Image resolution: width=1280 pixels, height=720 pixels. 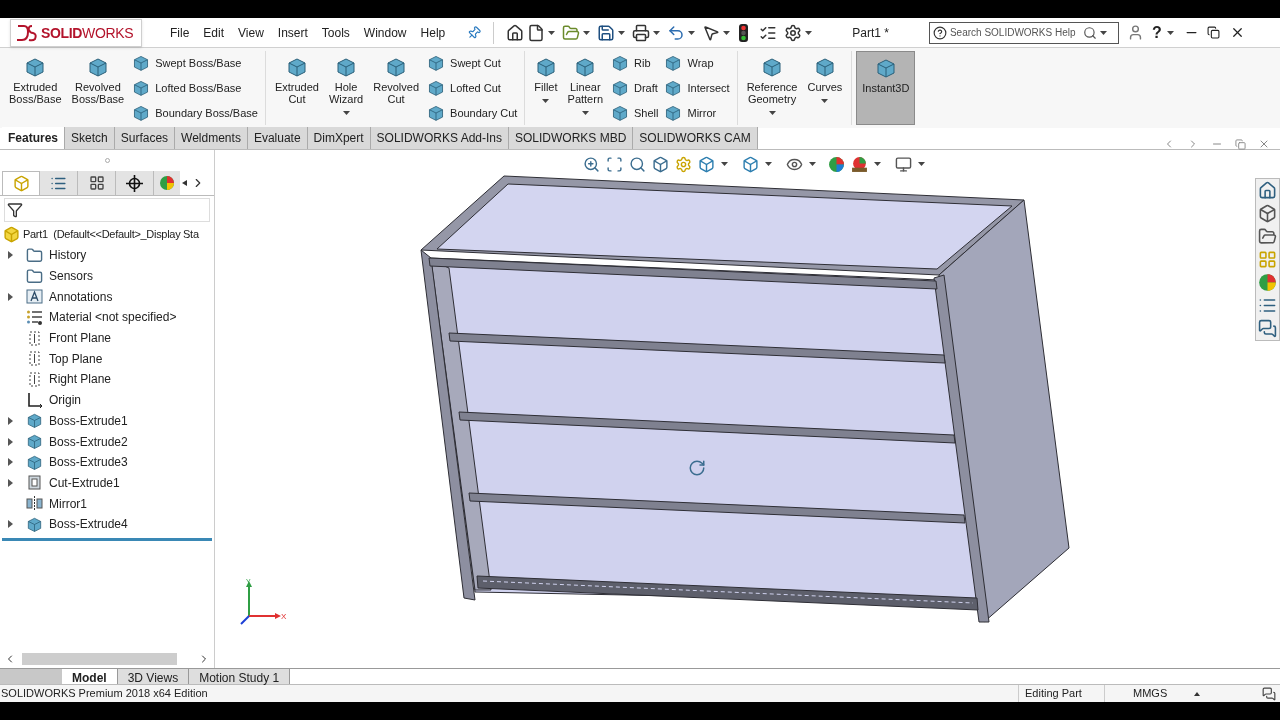 I want to click on command-tab: SOLIDWORKS MBD, so click(x=571, y=138).